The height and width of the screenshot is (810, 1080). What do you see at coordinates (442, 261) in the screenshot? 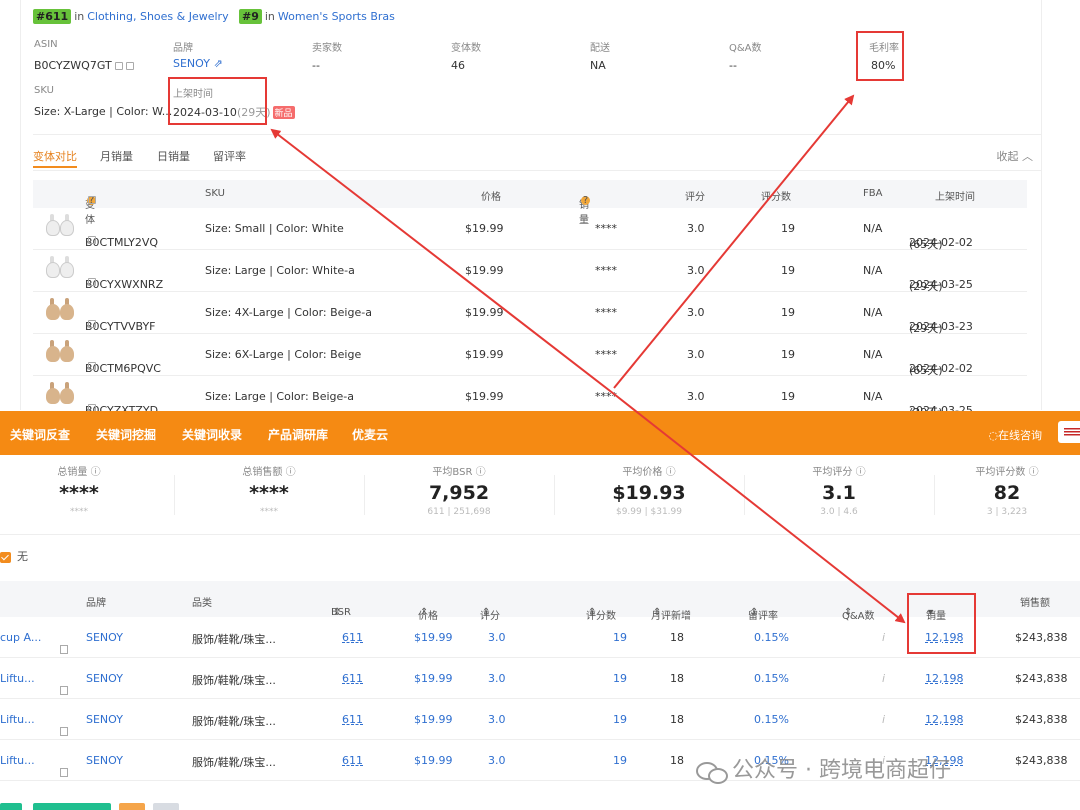
I see `arrow-to-listed-date` at bounding box center [442, 261].